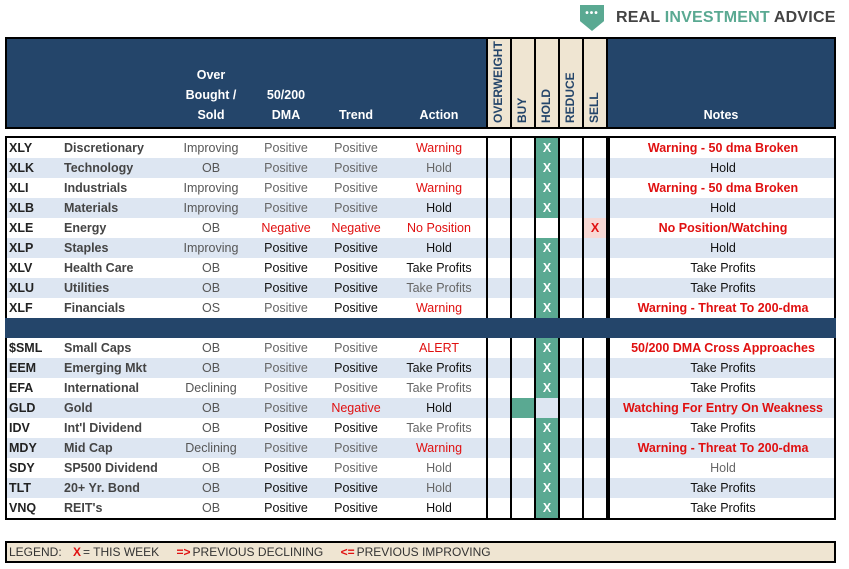  Describe the element at coordinates (111, 468) in the screenshot. I see `name-cell: SP500 Dividend` at that location.